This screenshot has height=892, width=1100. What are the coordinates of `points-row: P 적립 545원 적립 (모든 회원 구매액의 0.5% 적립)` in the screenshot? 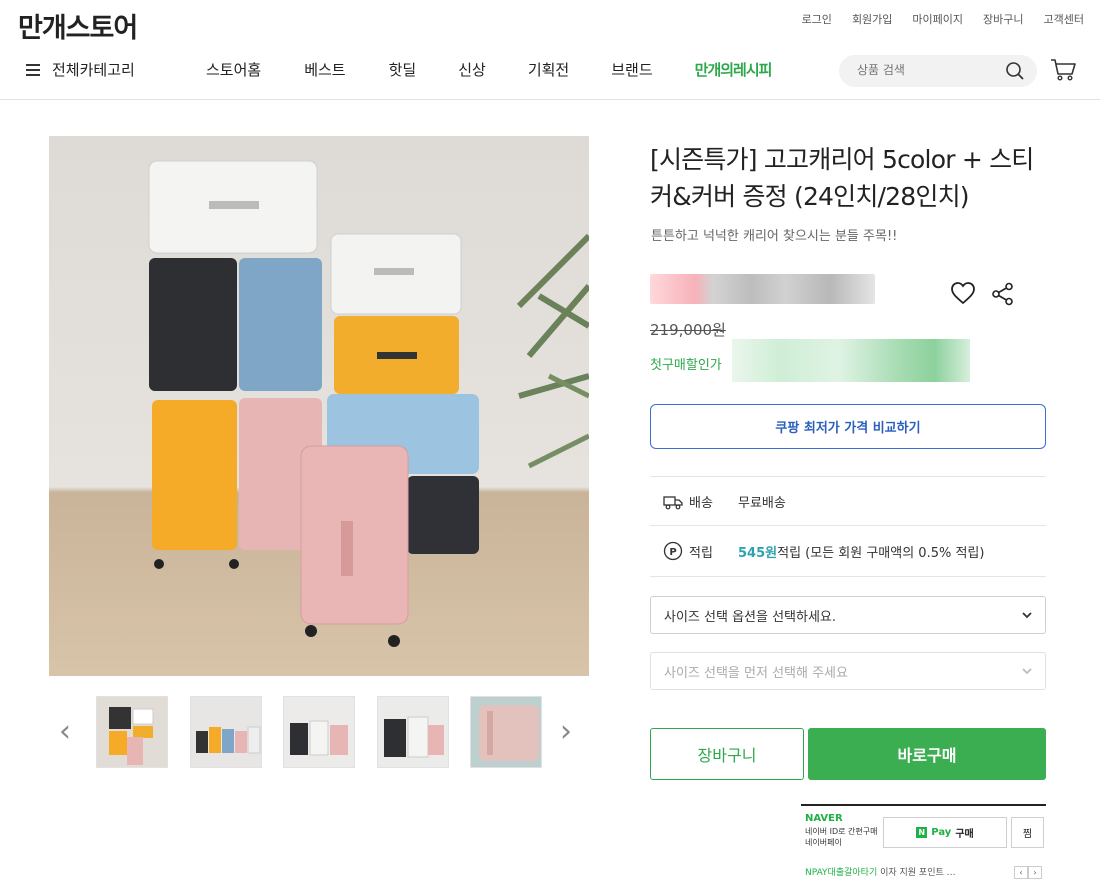 It's located at (823, 551).